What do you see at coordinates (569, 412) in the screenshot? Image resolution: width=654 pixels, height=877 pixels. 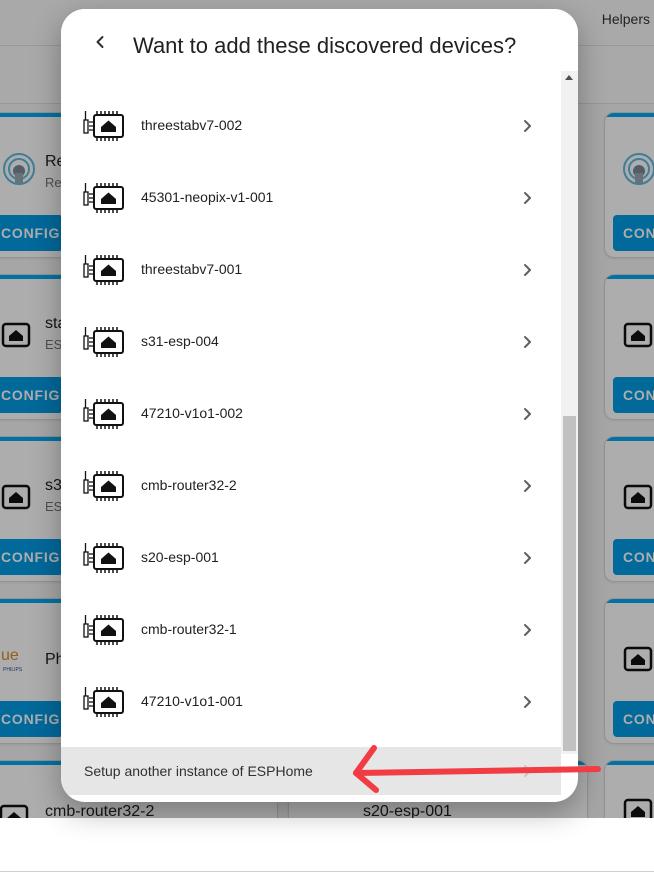 I see `scrollbar` at bounding box center [569, 412].